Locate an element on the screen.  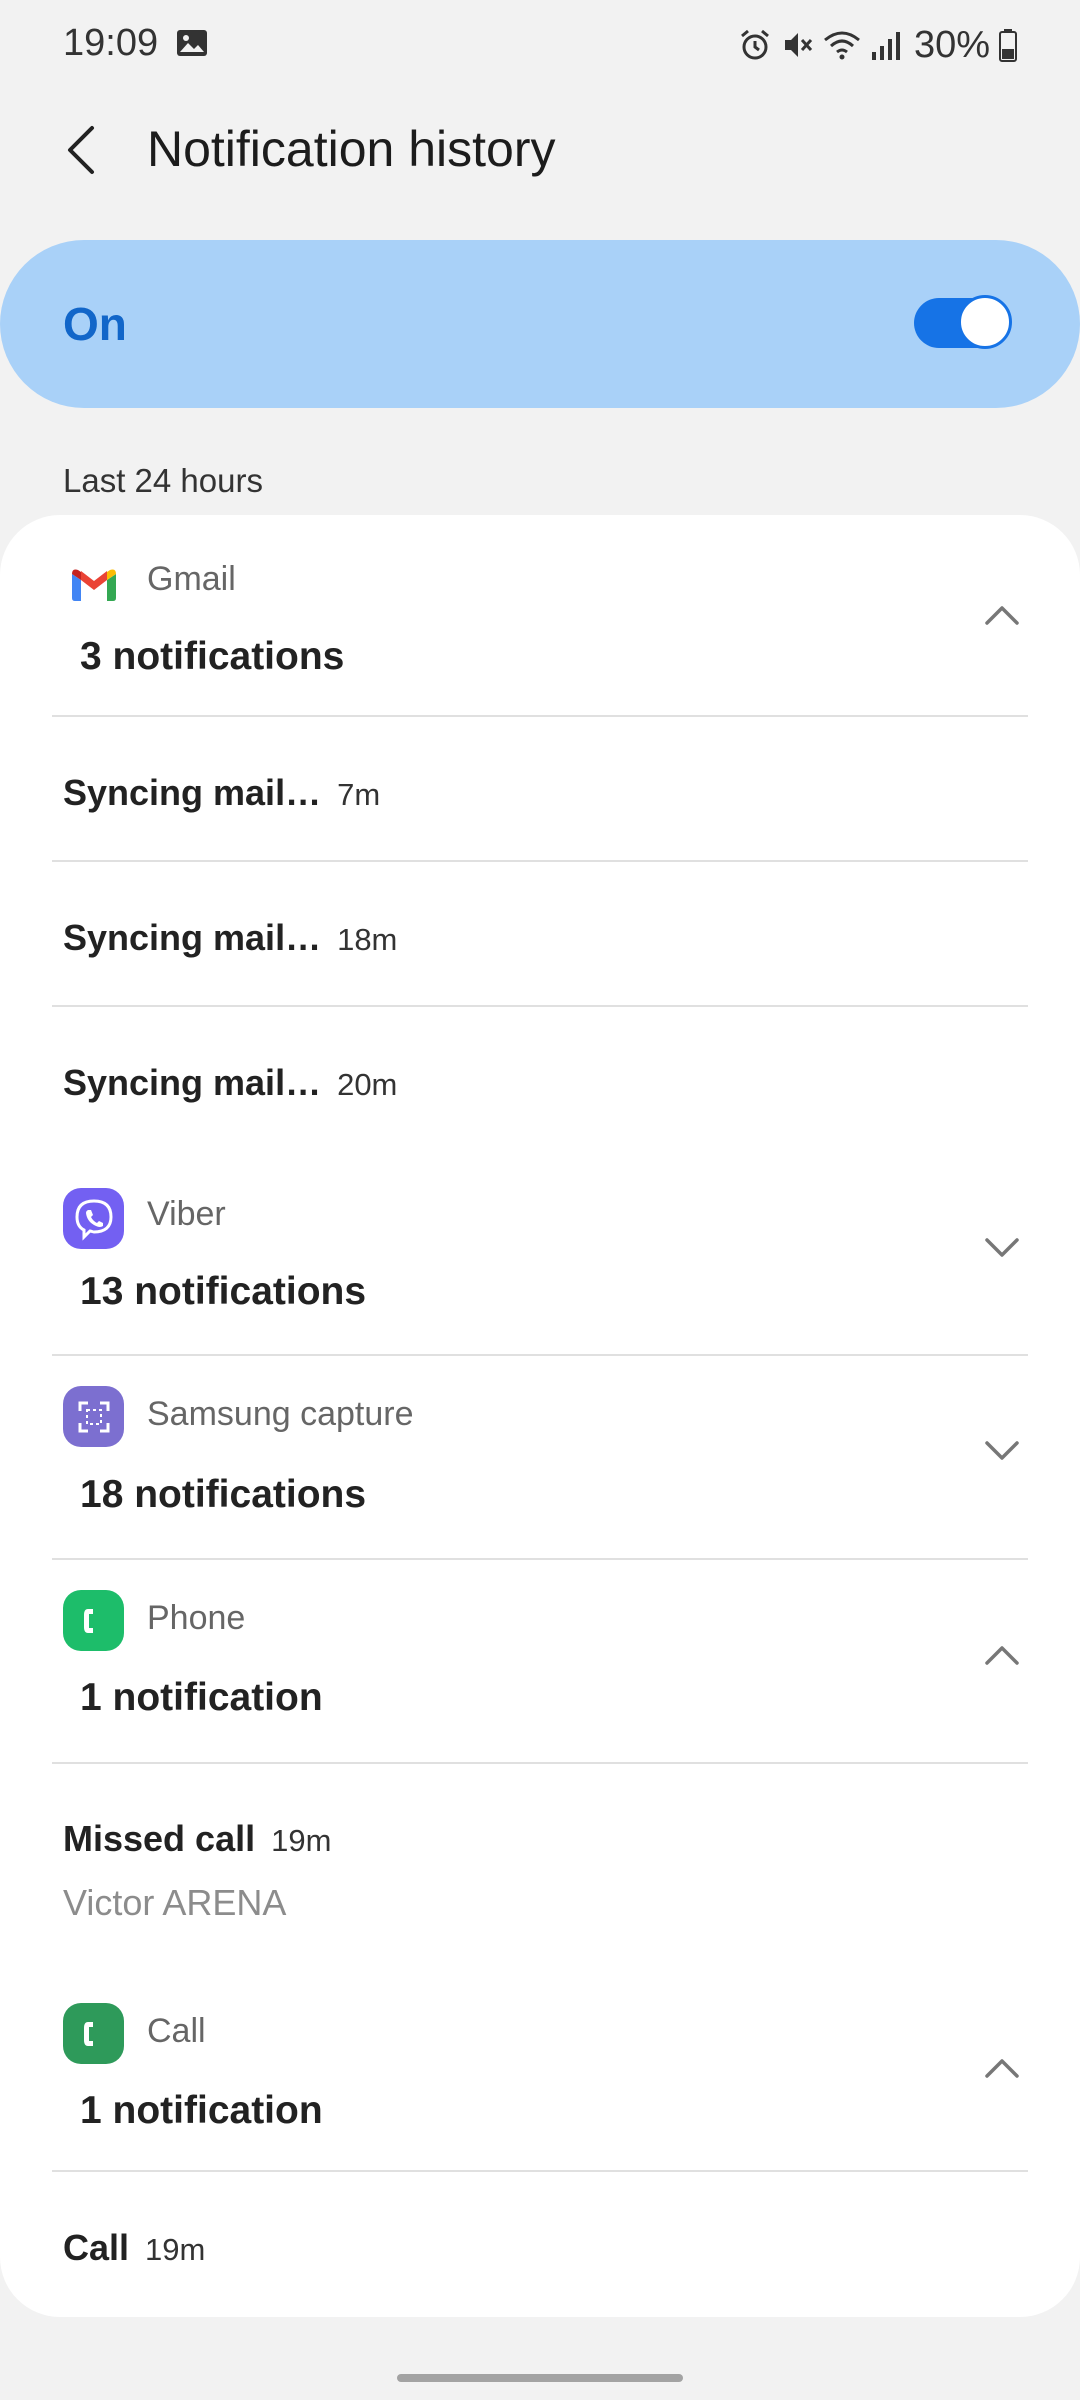
notification-count: 18 notifications is located at coordinates (223, 1494).